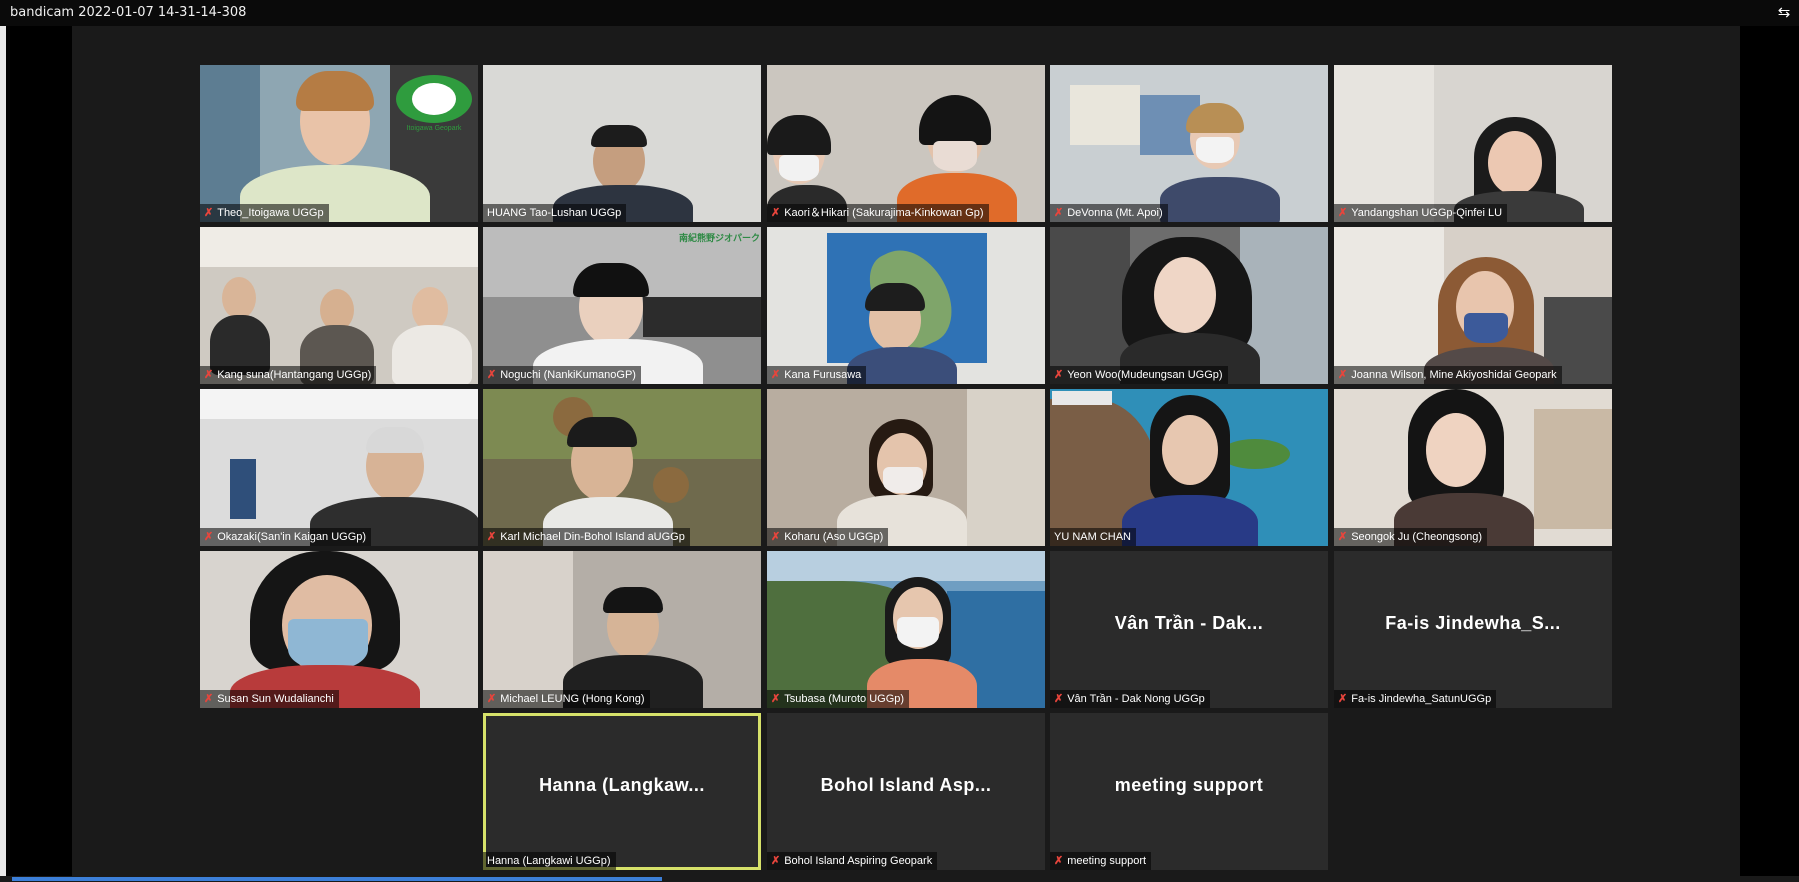  What do you see at coordinates (817, 375) in the screenshot?
I see `participant-name-label: ✗ Kana Furusawa` at bounding box center [817, 375].